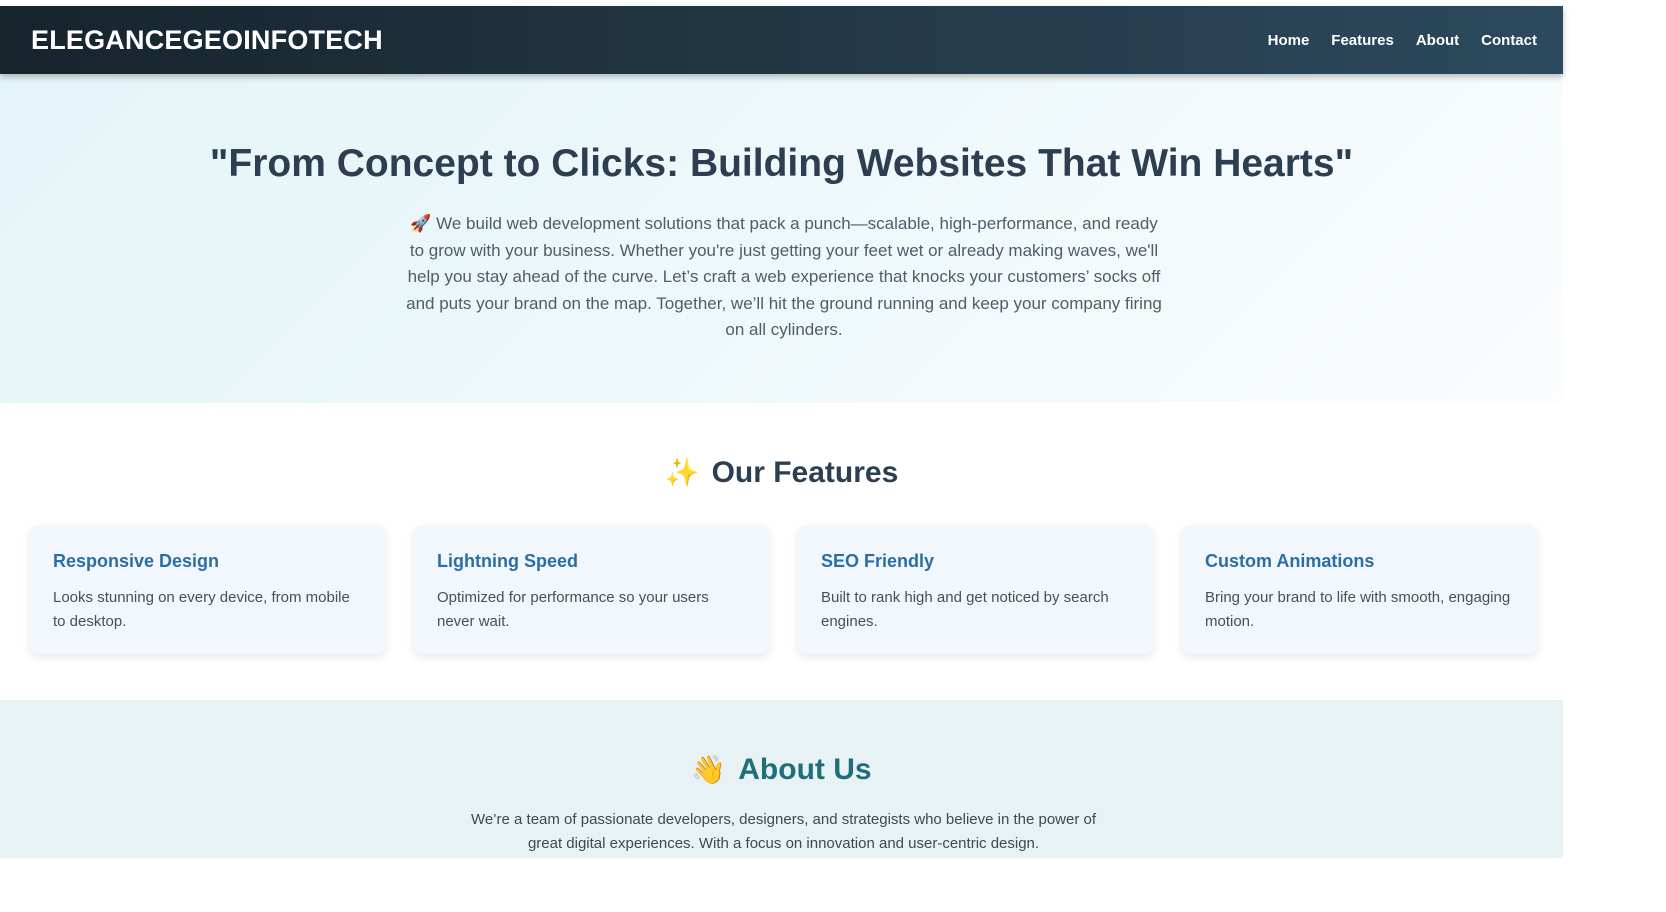 The image size is (1666, 912). I want to click on feature-card-title: Lightning Speed, so click(507, 561).